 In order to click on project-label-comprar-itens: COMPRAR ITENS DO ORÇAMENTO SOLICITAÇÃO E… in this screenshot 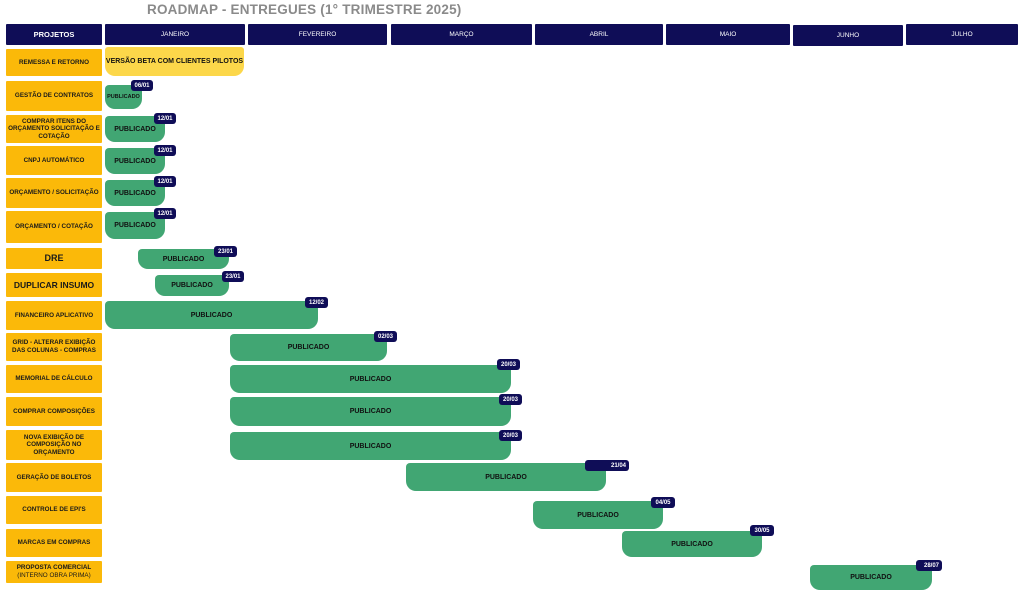, I will do `click(54, 129)`.